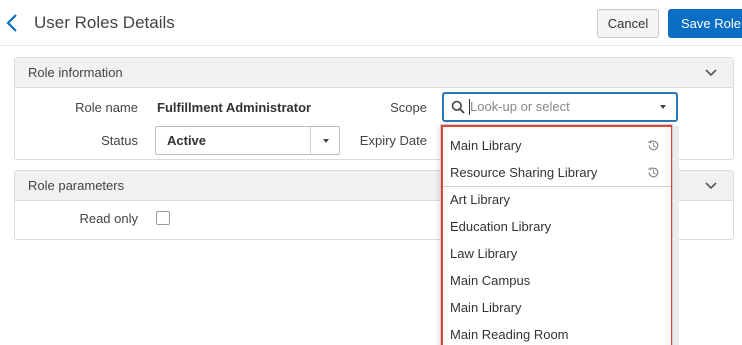  Describe the element at coordinates (628, 23) in the screenshot. I see `cancel-button: Cancel` at that location.